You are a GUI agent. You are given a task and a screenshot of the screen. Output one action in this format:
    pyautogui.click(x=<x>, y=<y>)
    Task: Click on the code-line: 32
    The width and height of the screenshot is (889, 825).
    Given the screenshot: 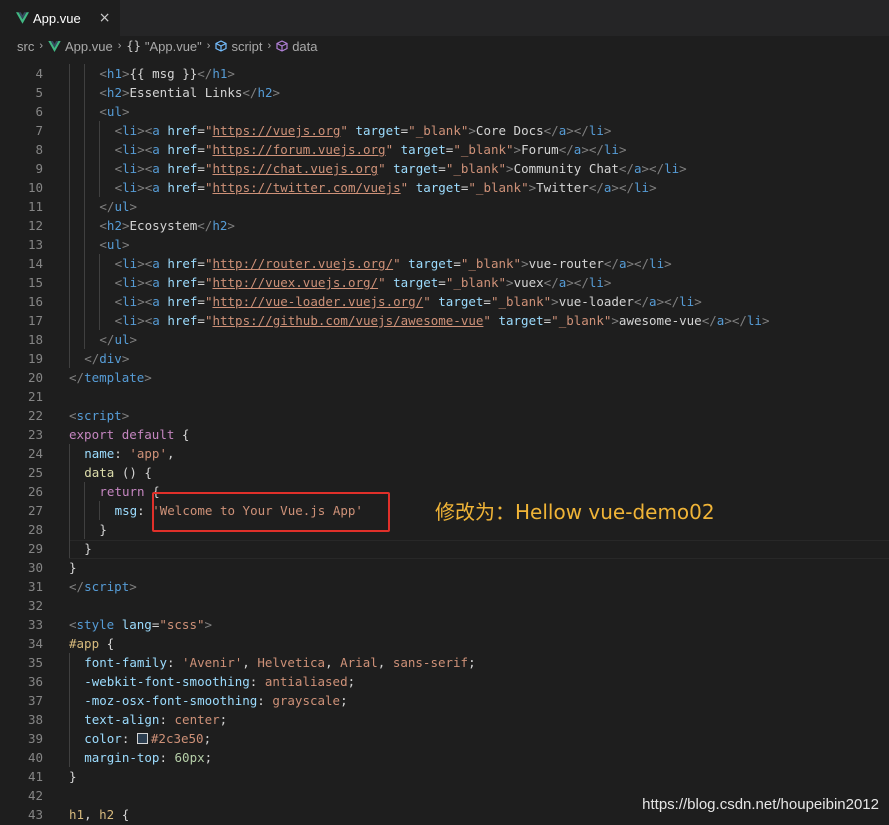 What is the action you would take?
    pyautogui.click(x=444, y=605)
    